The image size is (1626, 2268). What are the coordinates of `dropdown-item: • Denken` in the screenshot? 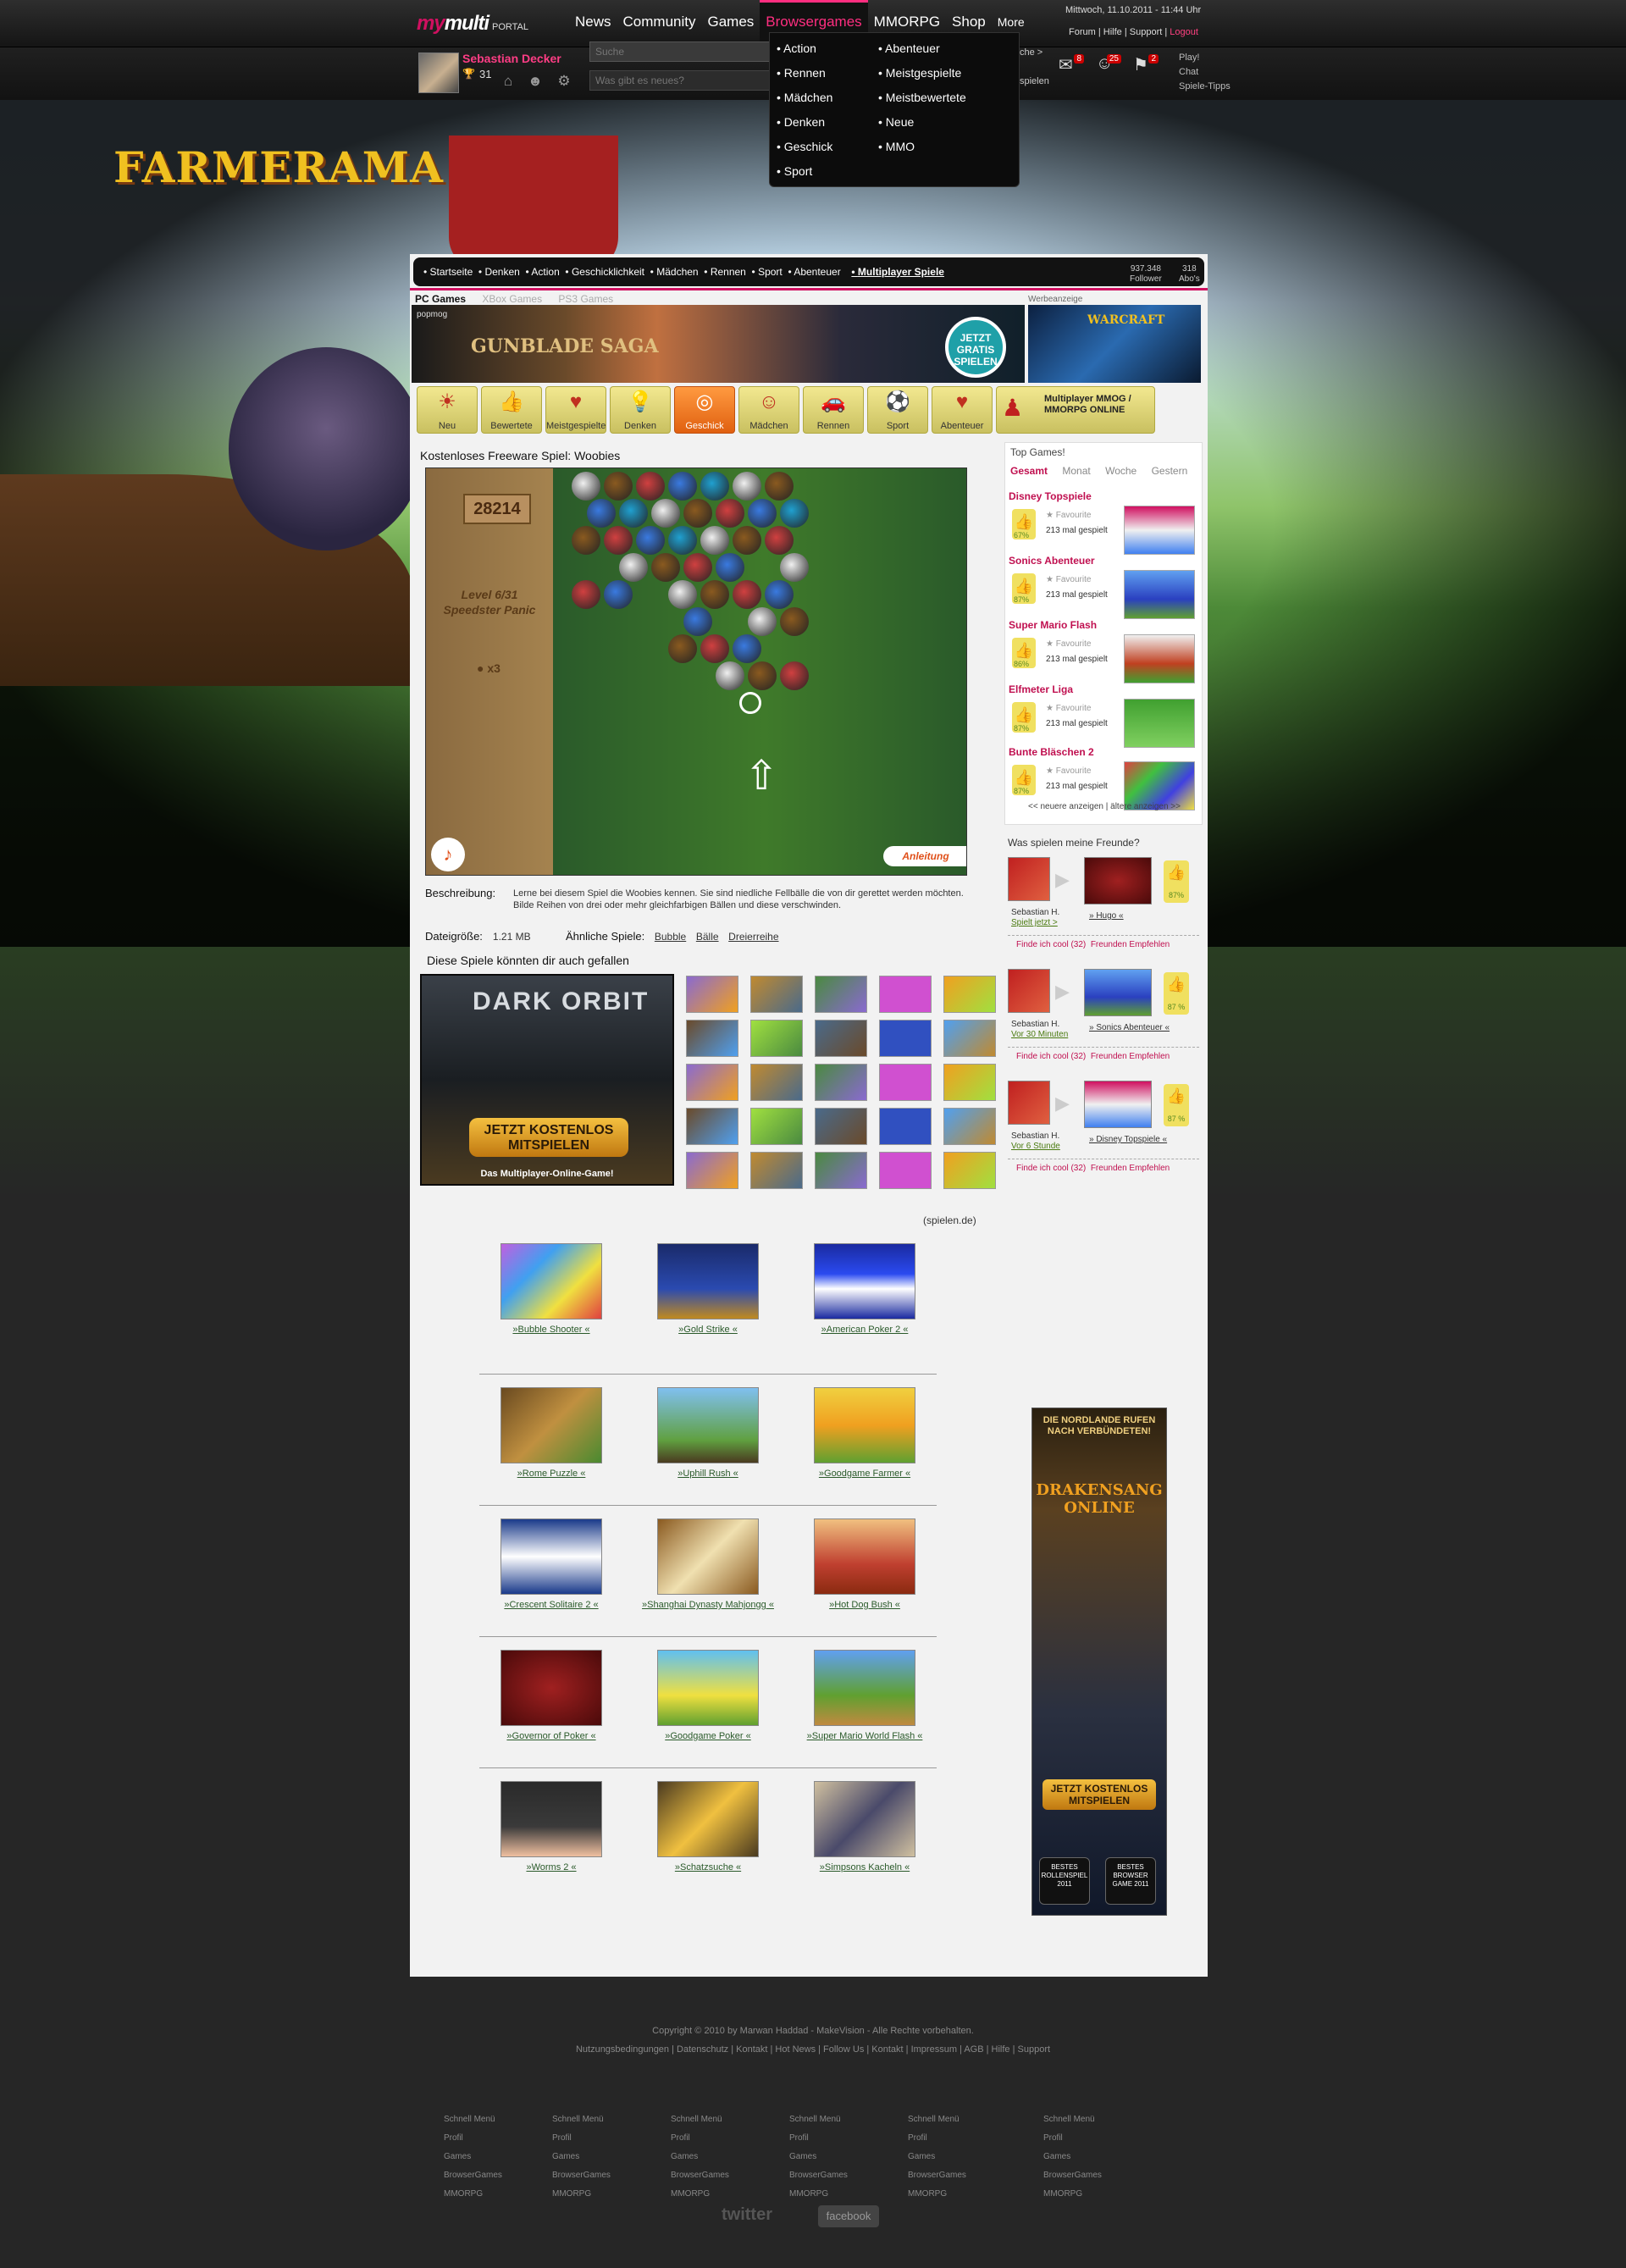 It's located at (805, 122).